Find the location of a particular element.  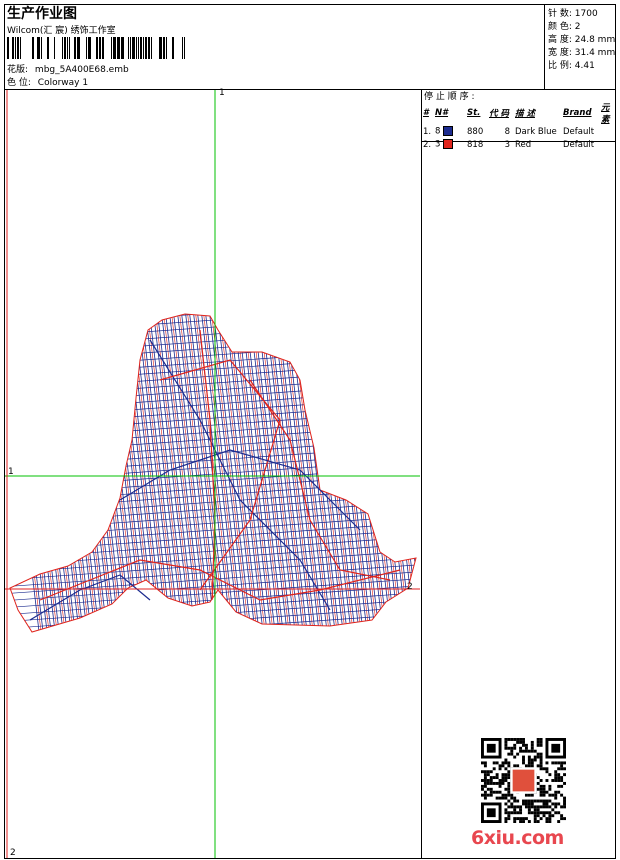

qr-code is located at coordinates (523, 780).